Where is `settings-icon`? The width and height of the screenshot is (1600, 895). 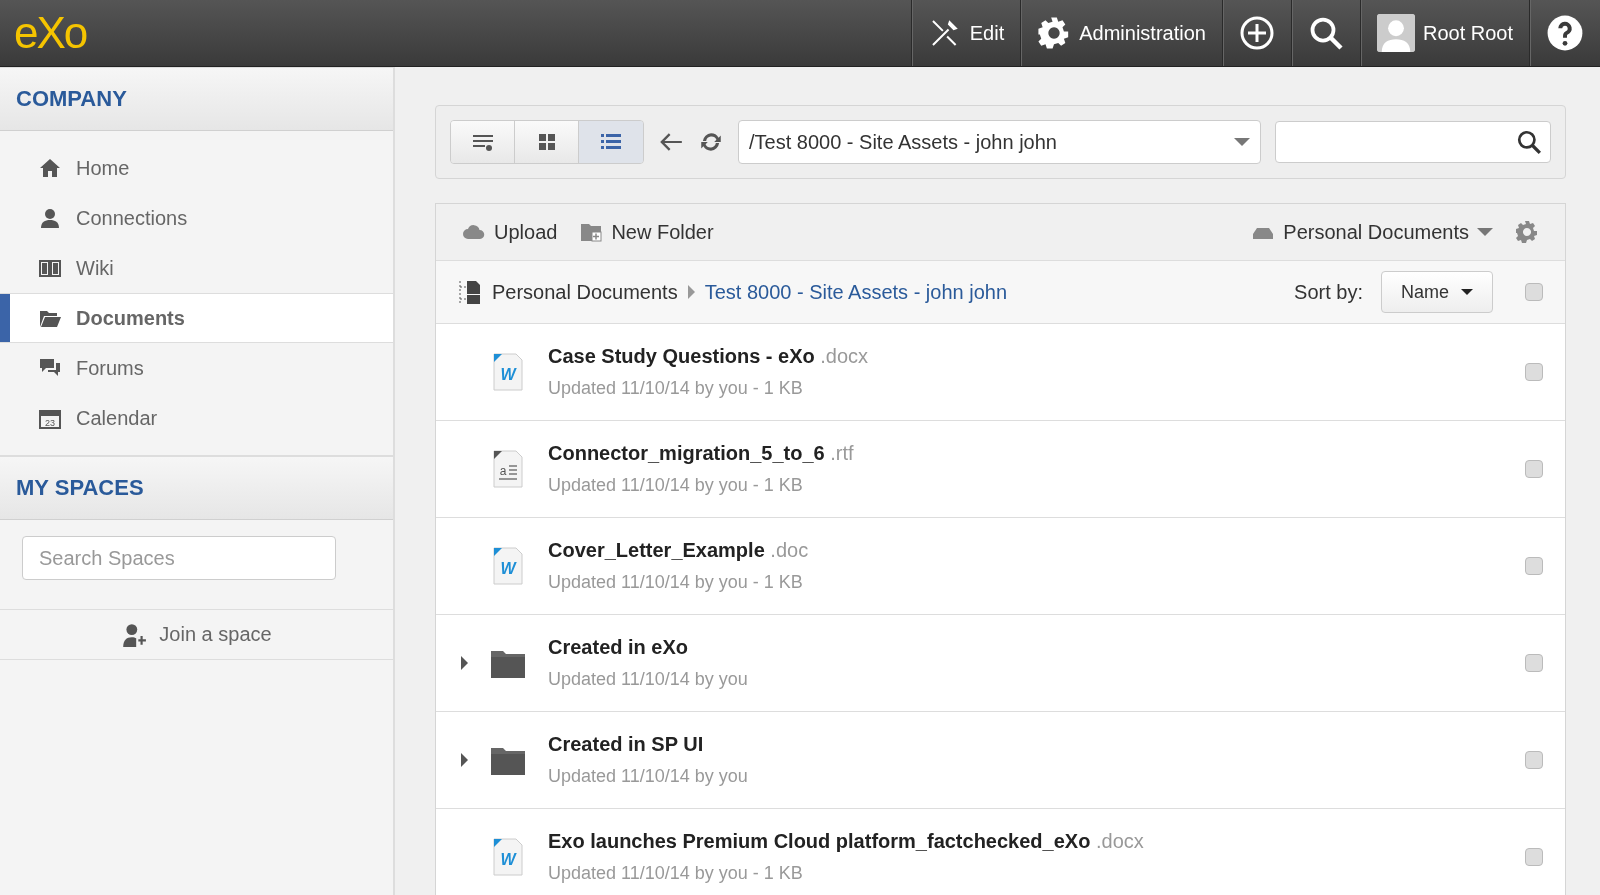 settings-icon is located at coordinates (1527, 232).